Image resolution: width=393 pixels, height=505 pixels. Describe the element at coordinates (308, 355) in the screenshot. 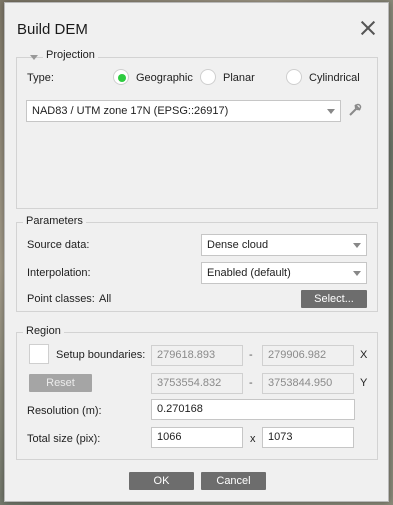

I see `x-max-field: 279906.982` at that location.